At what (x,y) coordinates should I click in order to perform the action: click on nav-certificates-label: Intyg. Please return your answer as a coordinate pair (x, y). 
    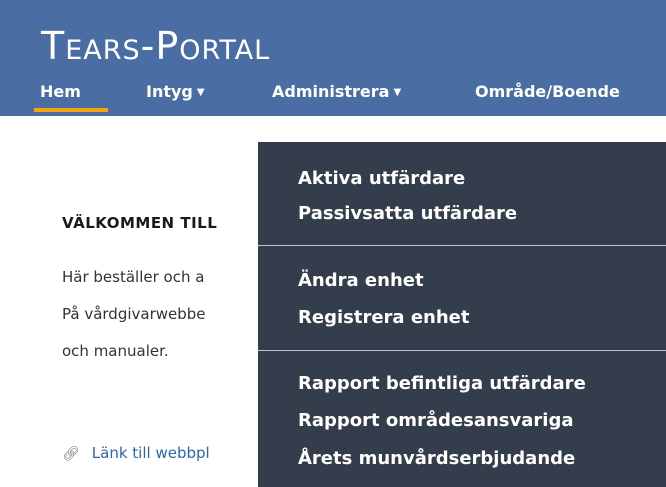
    Looking at the image, I should click on (169, 91).